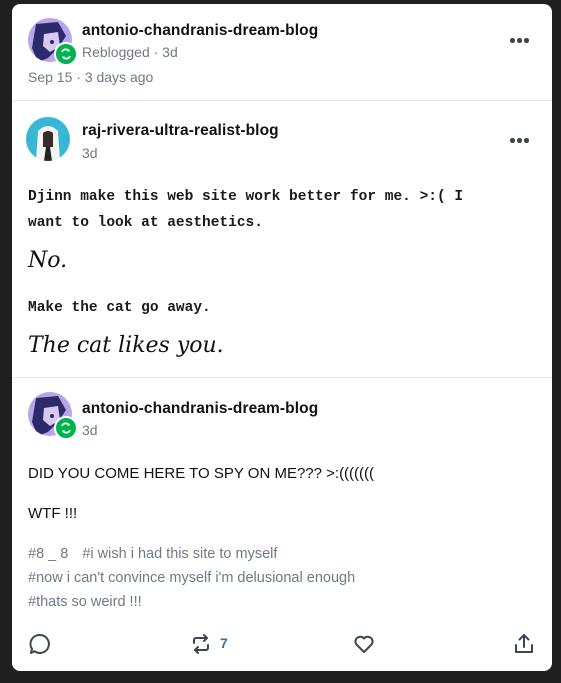 This screenshot has height=683, width=561. I want to click on tag-row: #8 _ 8 #i wish i had this site to myself, so click(152, 554).